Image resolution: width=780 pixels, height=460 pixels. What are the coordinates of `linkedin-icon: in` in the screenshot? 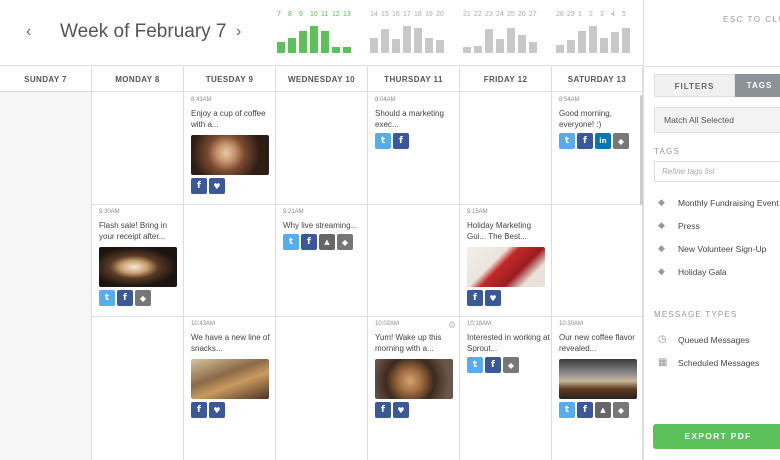 It's located at (603, 141).